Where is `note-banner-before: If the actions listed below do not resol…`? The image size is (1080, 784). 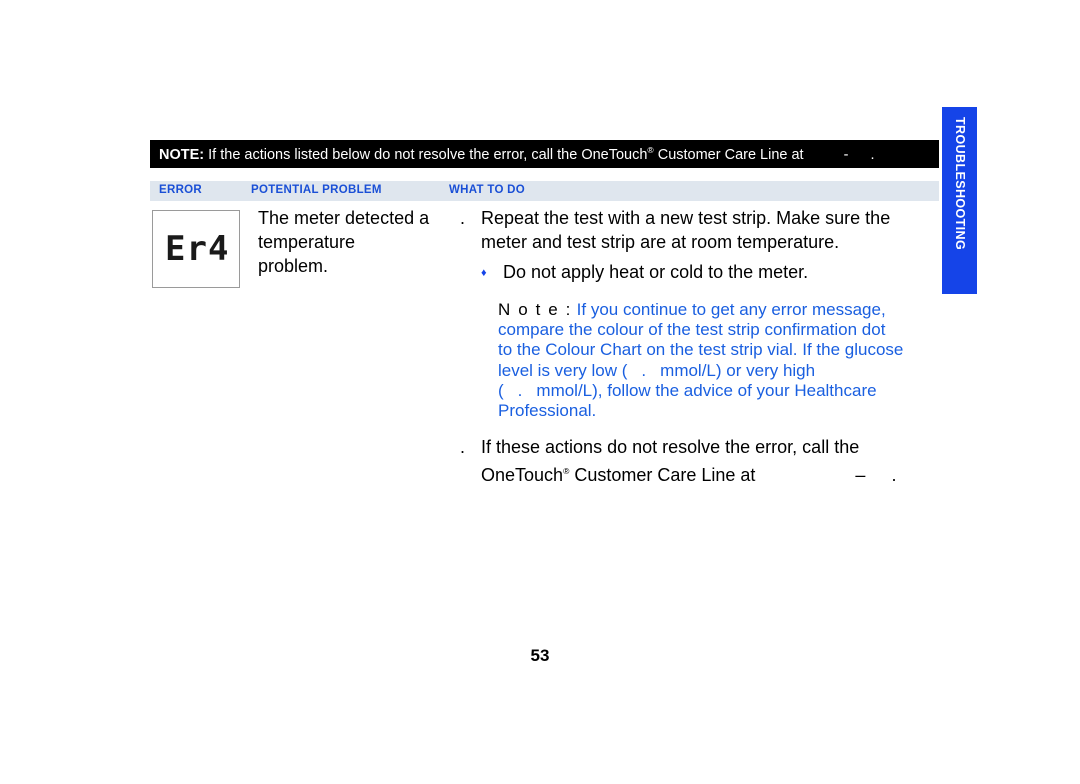 note-banner-before: If the actions listed below do not resol… is located at coordinates (426, 154).